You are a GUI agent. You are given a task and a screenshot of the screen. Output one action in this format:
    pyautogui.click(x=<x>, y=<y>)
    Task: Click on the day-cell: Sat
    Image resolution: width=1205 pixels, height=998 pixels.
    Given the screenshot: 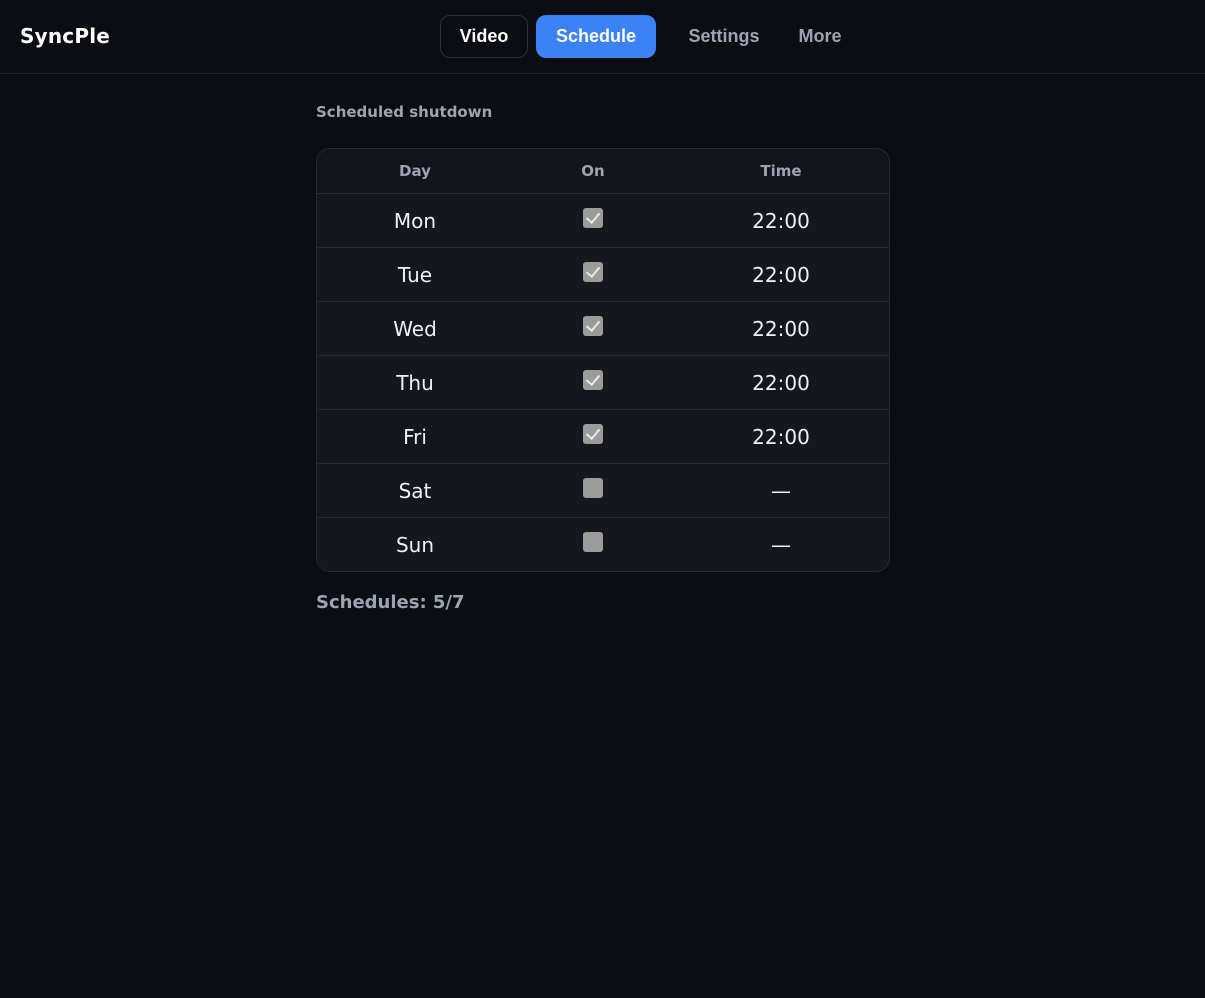 What is the action you would take?
    pyautogui.click(x=415, y=490)
    